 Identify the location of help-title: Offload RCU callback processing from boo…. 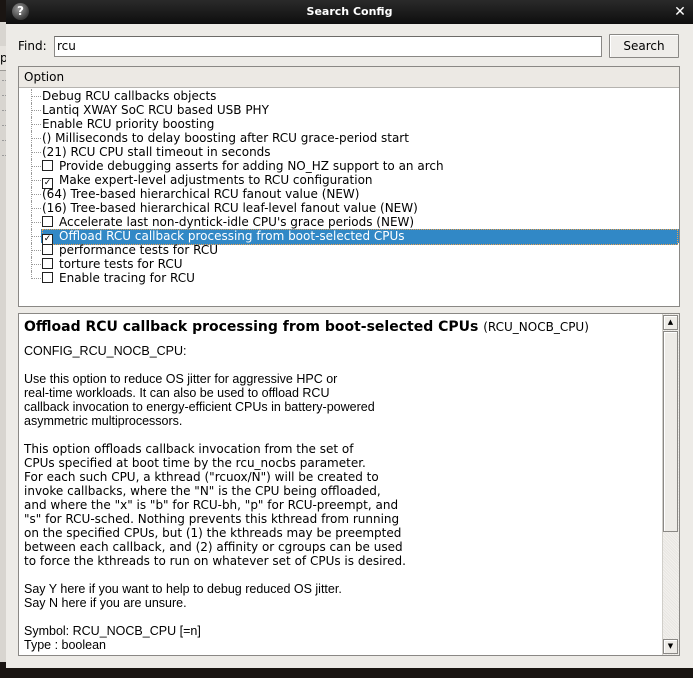
(339, 327).